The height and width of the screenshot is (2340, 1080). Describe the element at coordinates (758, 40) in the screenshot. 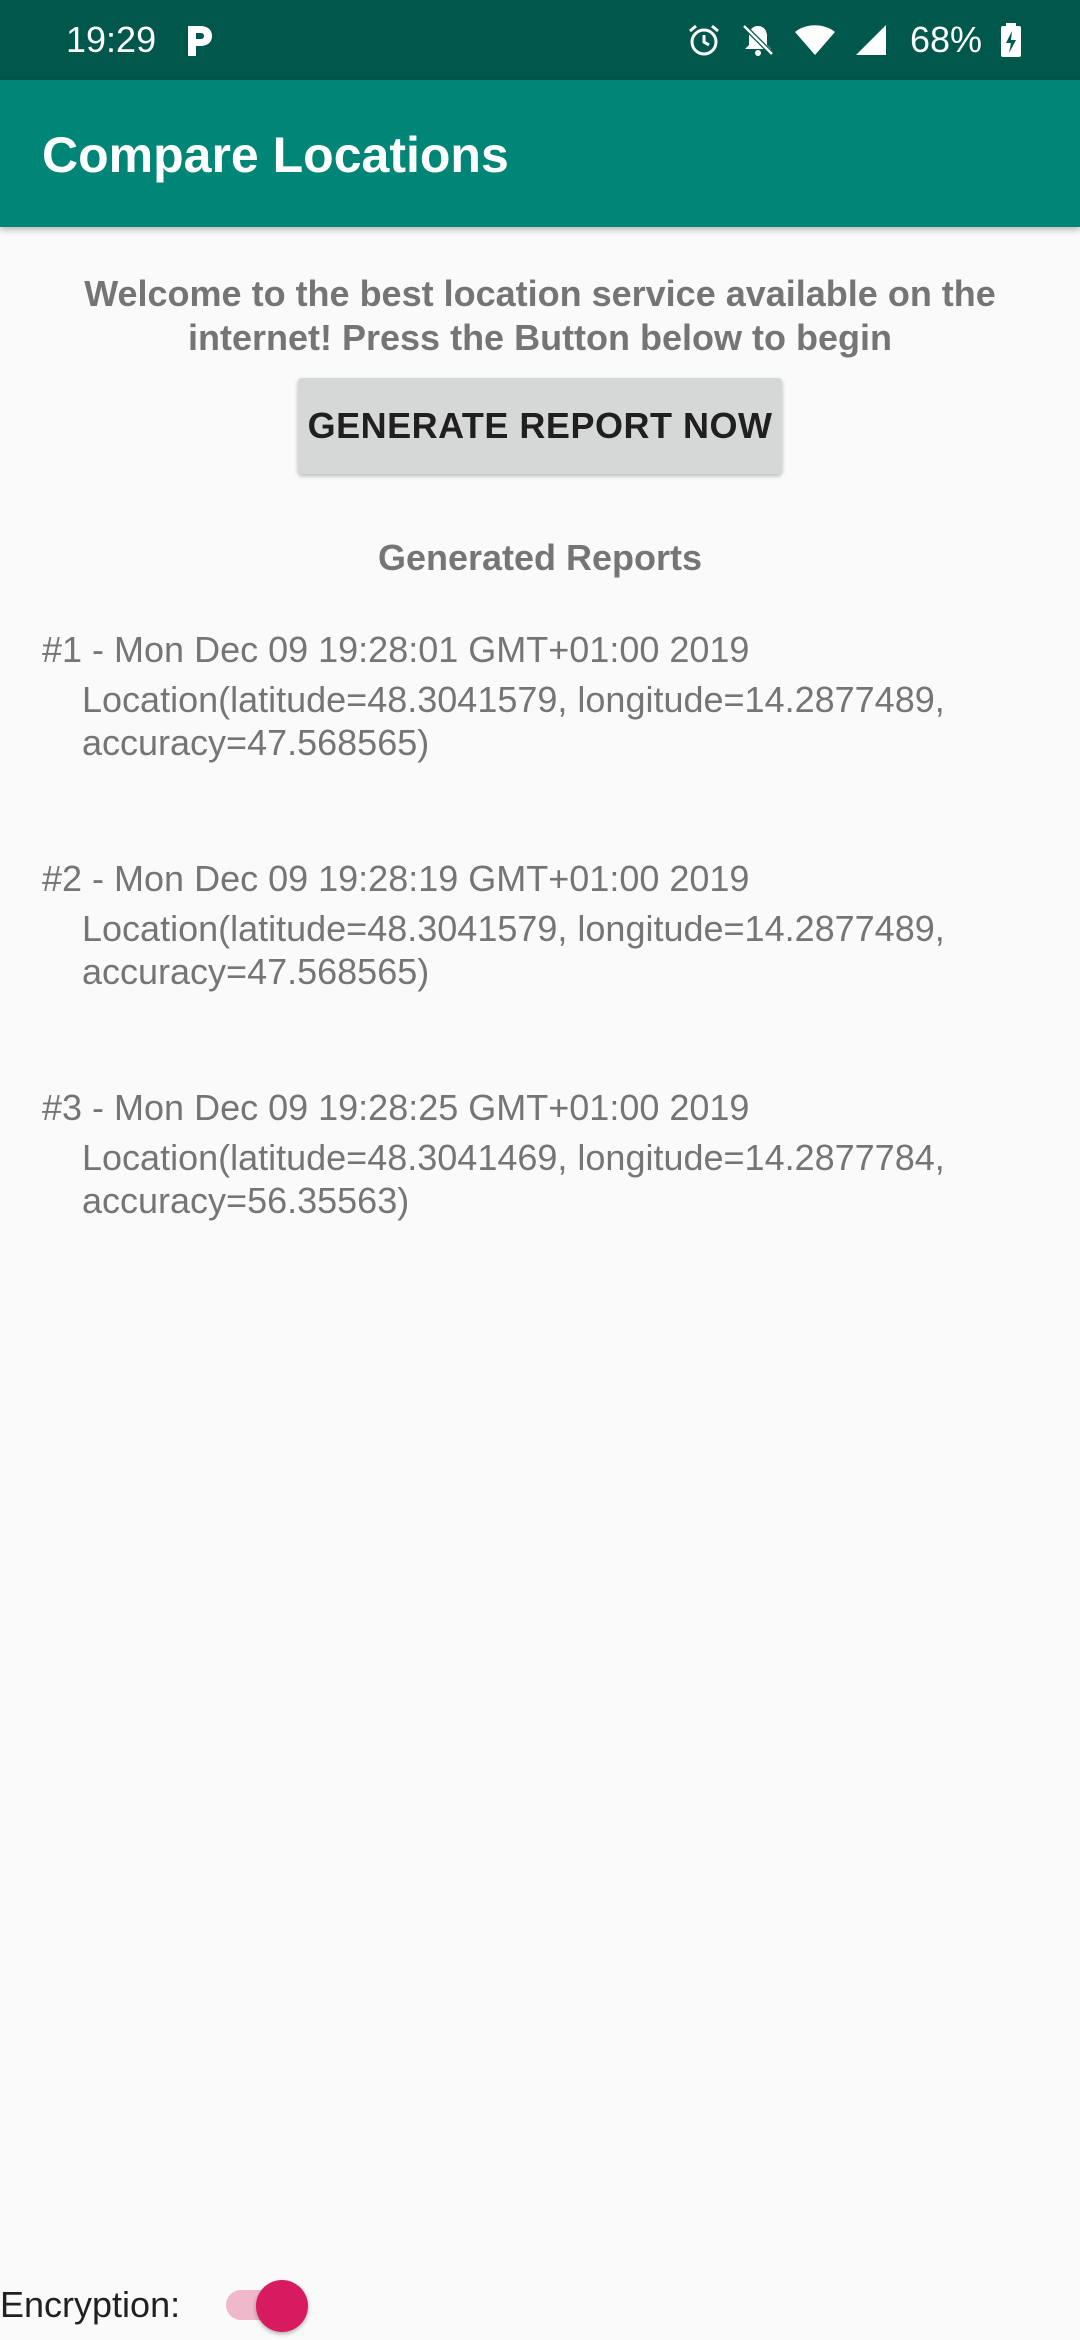

I see `notifications-off-icon` at that location.